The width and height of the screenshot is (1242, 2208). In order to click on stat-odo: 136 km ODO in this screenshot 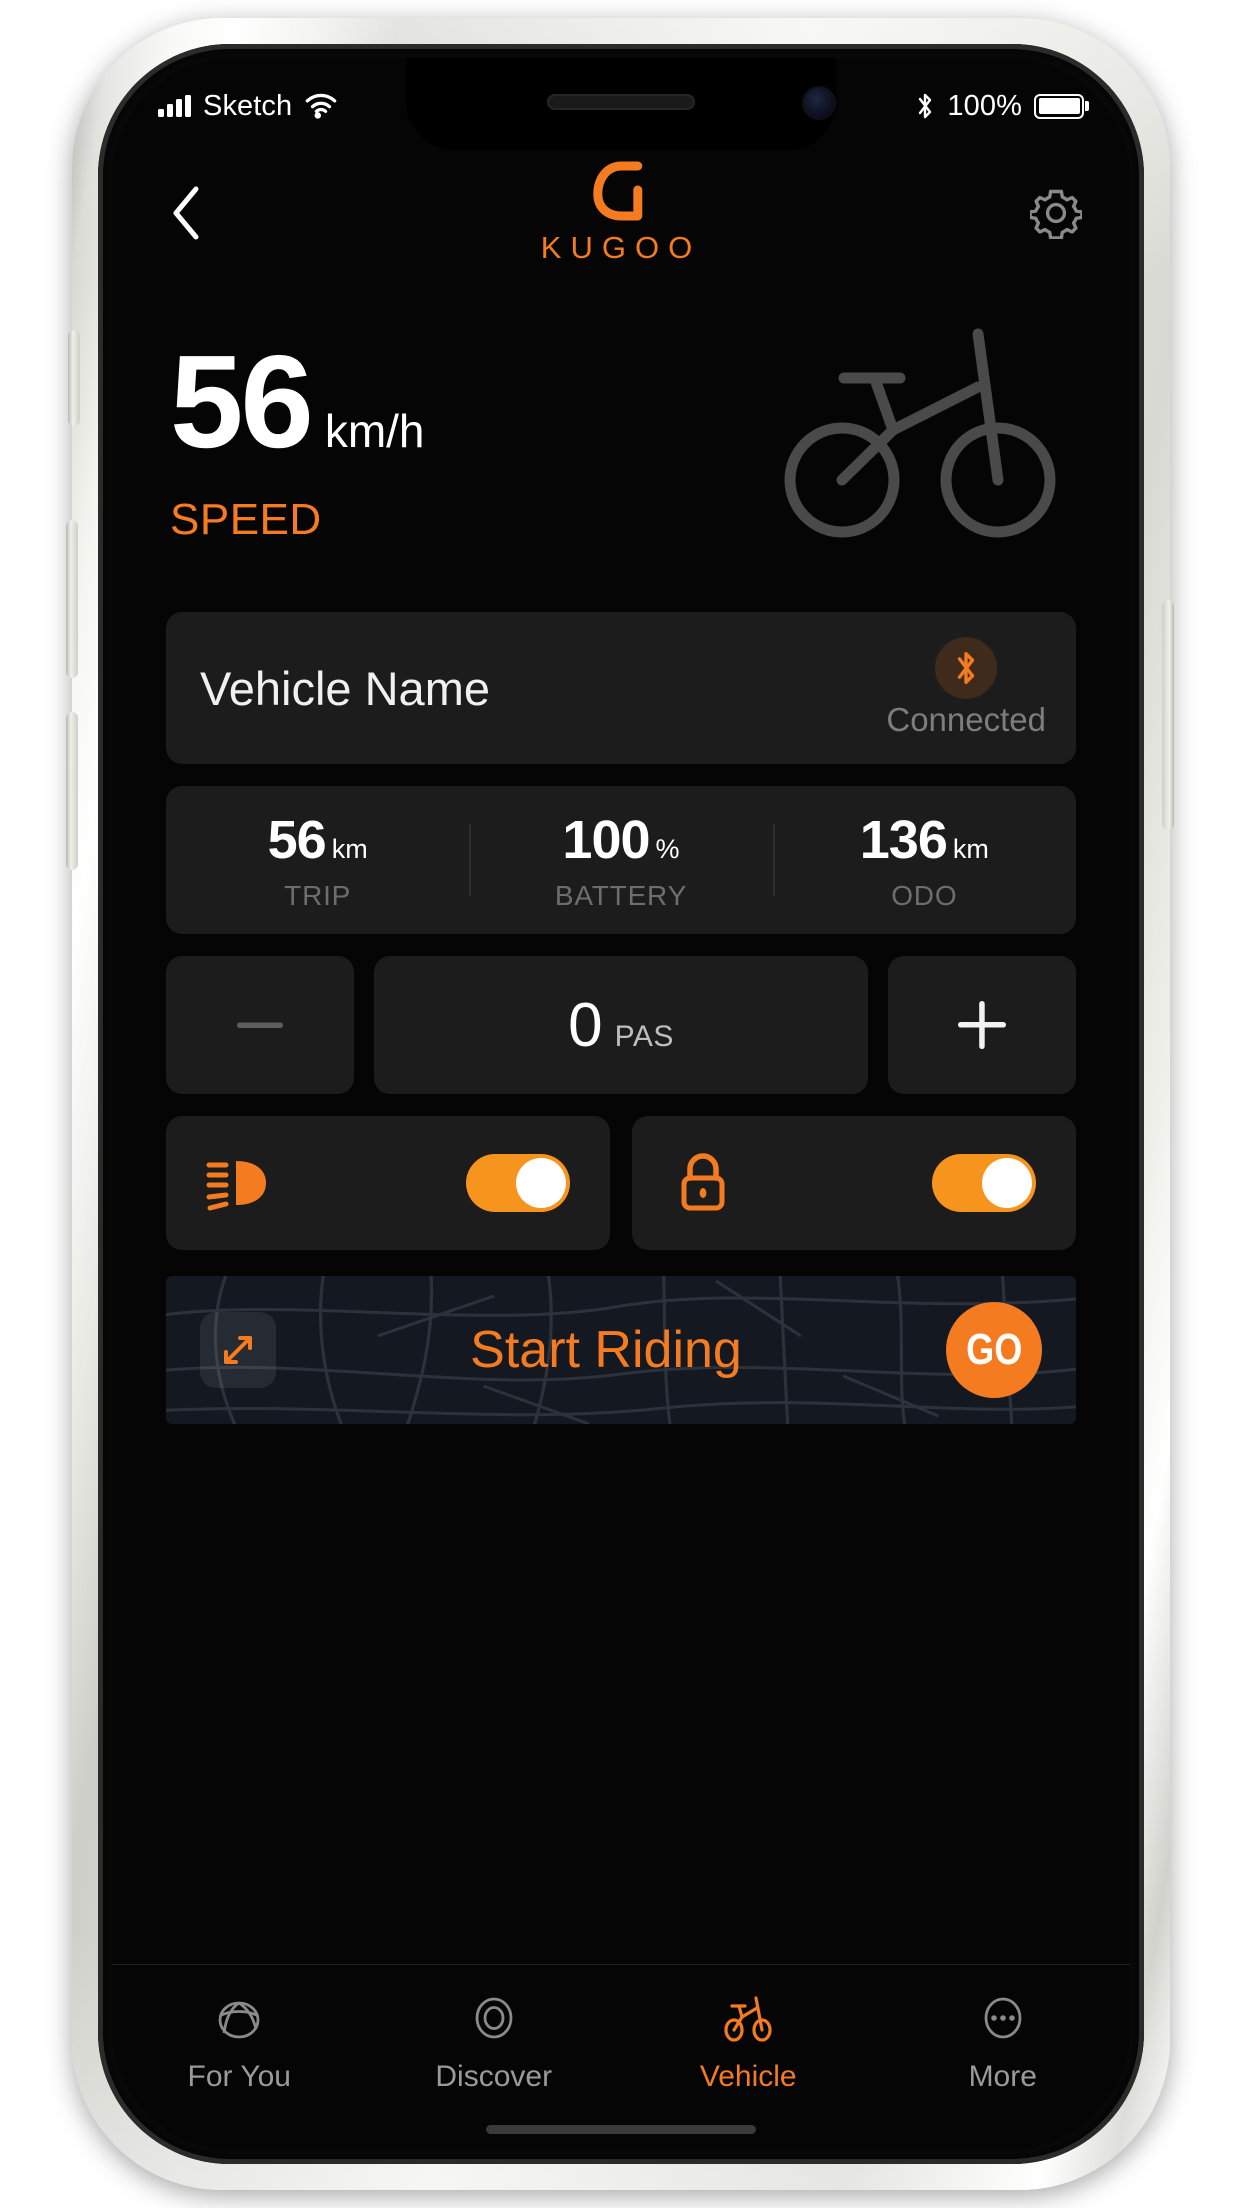, I will do `click(924, 860)`.